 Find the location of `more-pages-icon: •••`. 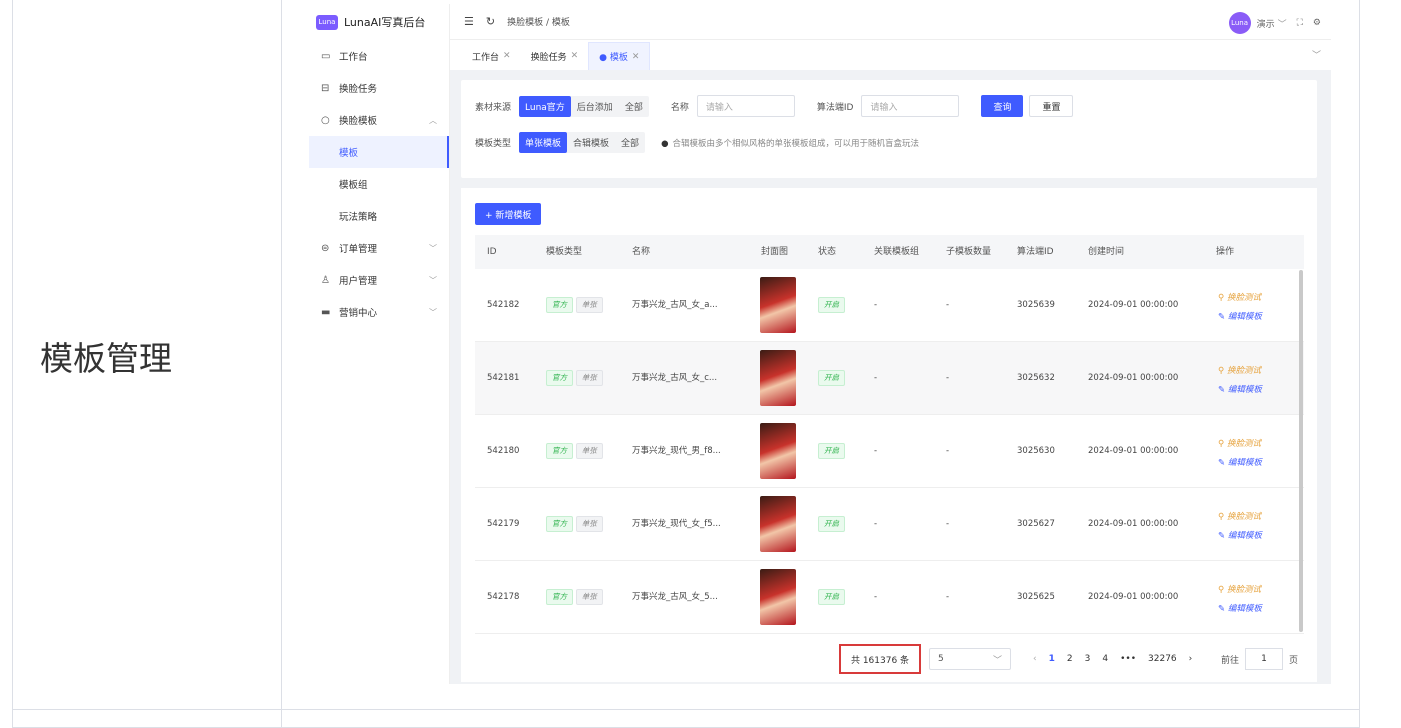

more-pages-icon: ••• is located at coordinates (1128, 659).